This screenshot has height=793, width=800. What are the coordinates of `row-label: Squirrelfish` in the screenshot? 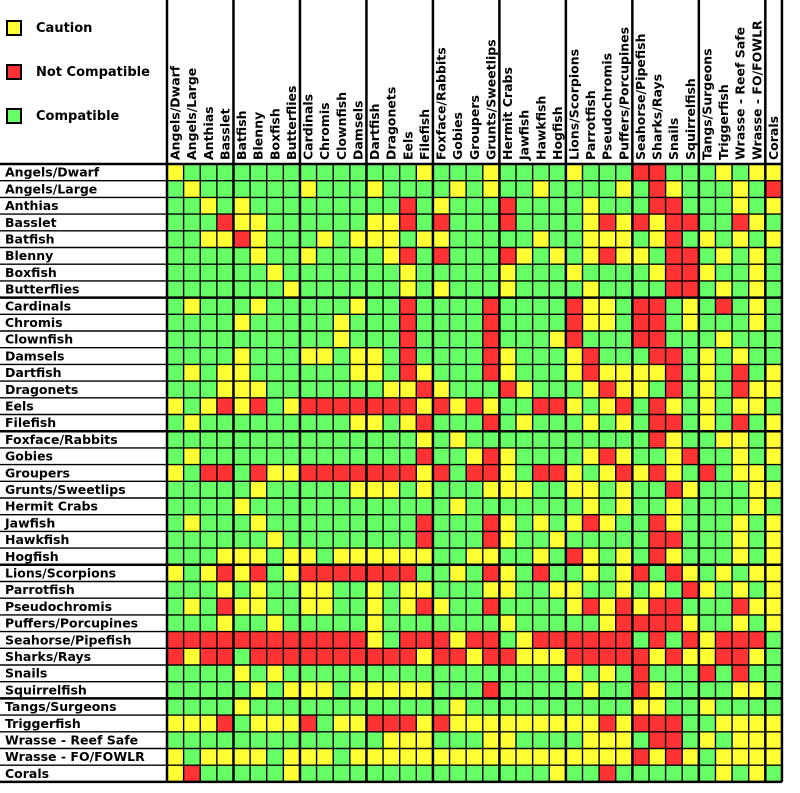 It's located at (46, 689).